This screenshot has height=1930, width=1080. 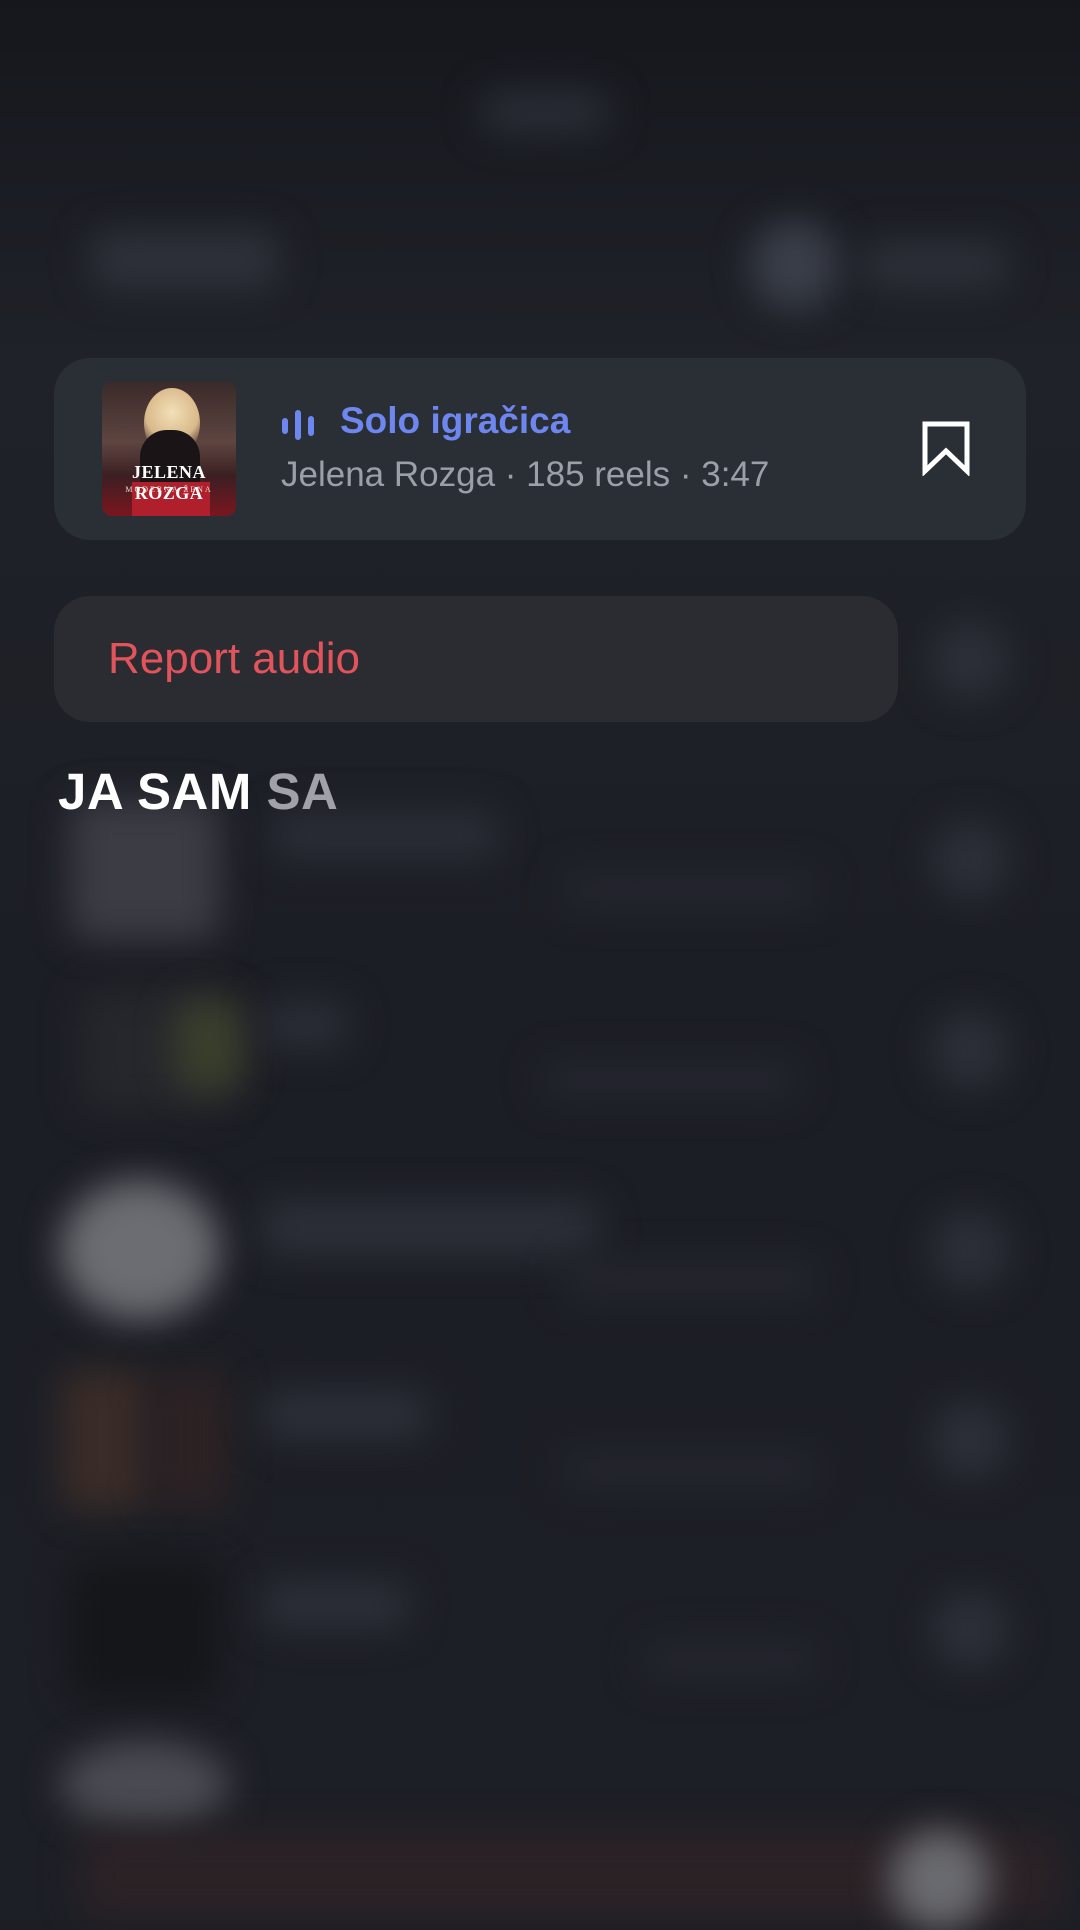 What do you see at coordinates (455, 421) in the screenshot?
I see `song-title: Solo igračica` at bounding box center [455, 421].